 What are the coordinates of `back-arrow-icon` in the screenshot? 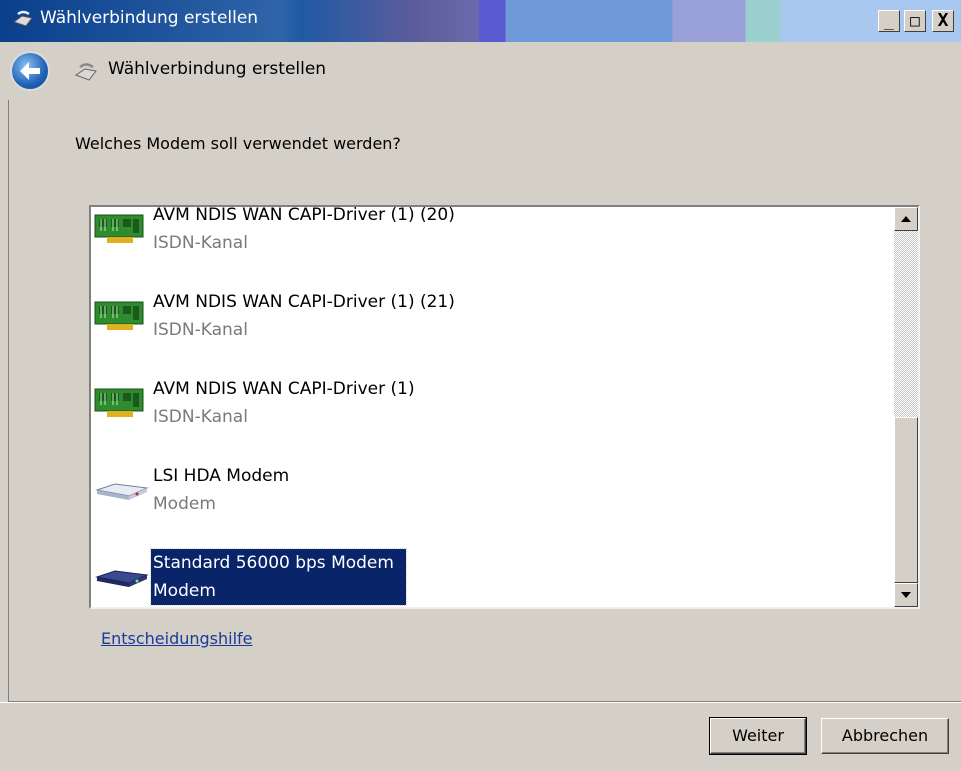 It's located at (30, 71).